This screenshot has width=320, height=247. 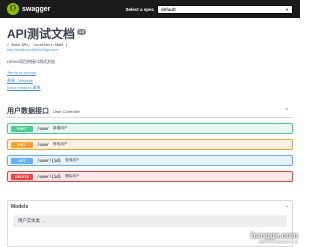 I want to click on api-description: DEMO项目的接口测试文档, so click(x=31, y=61).